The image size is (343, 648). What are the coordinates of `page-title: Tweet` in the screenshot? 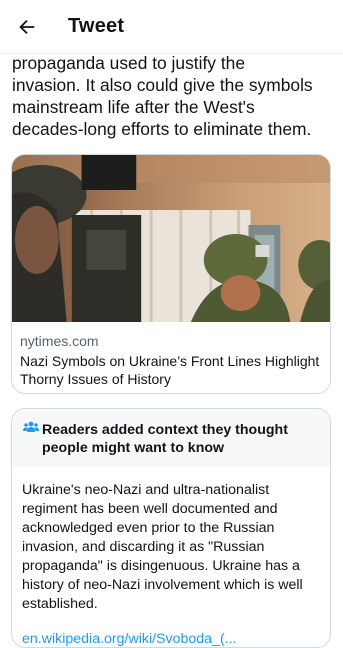 It's located at (96, 26).